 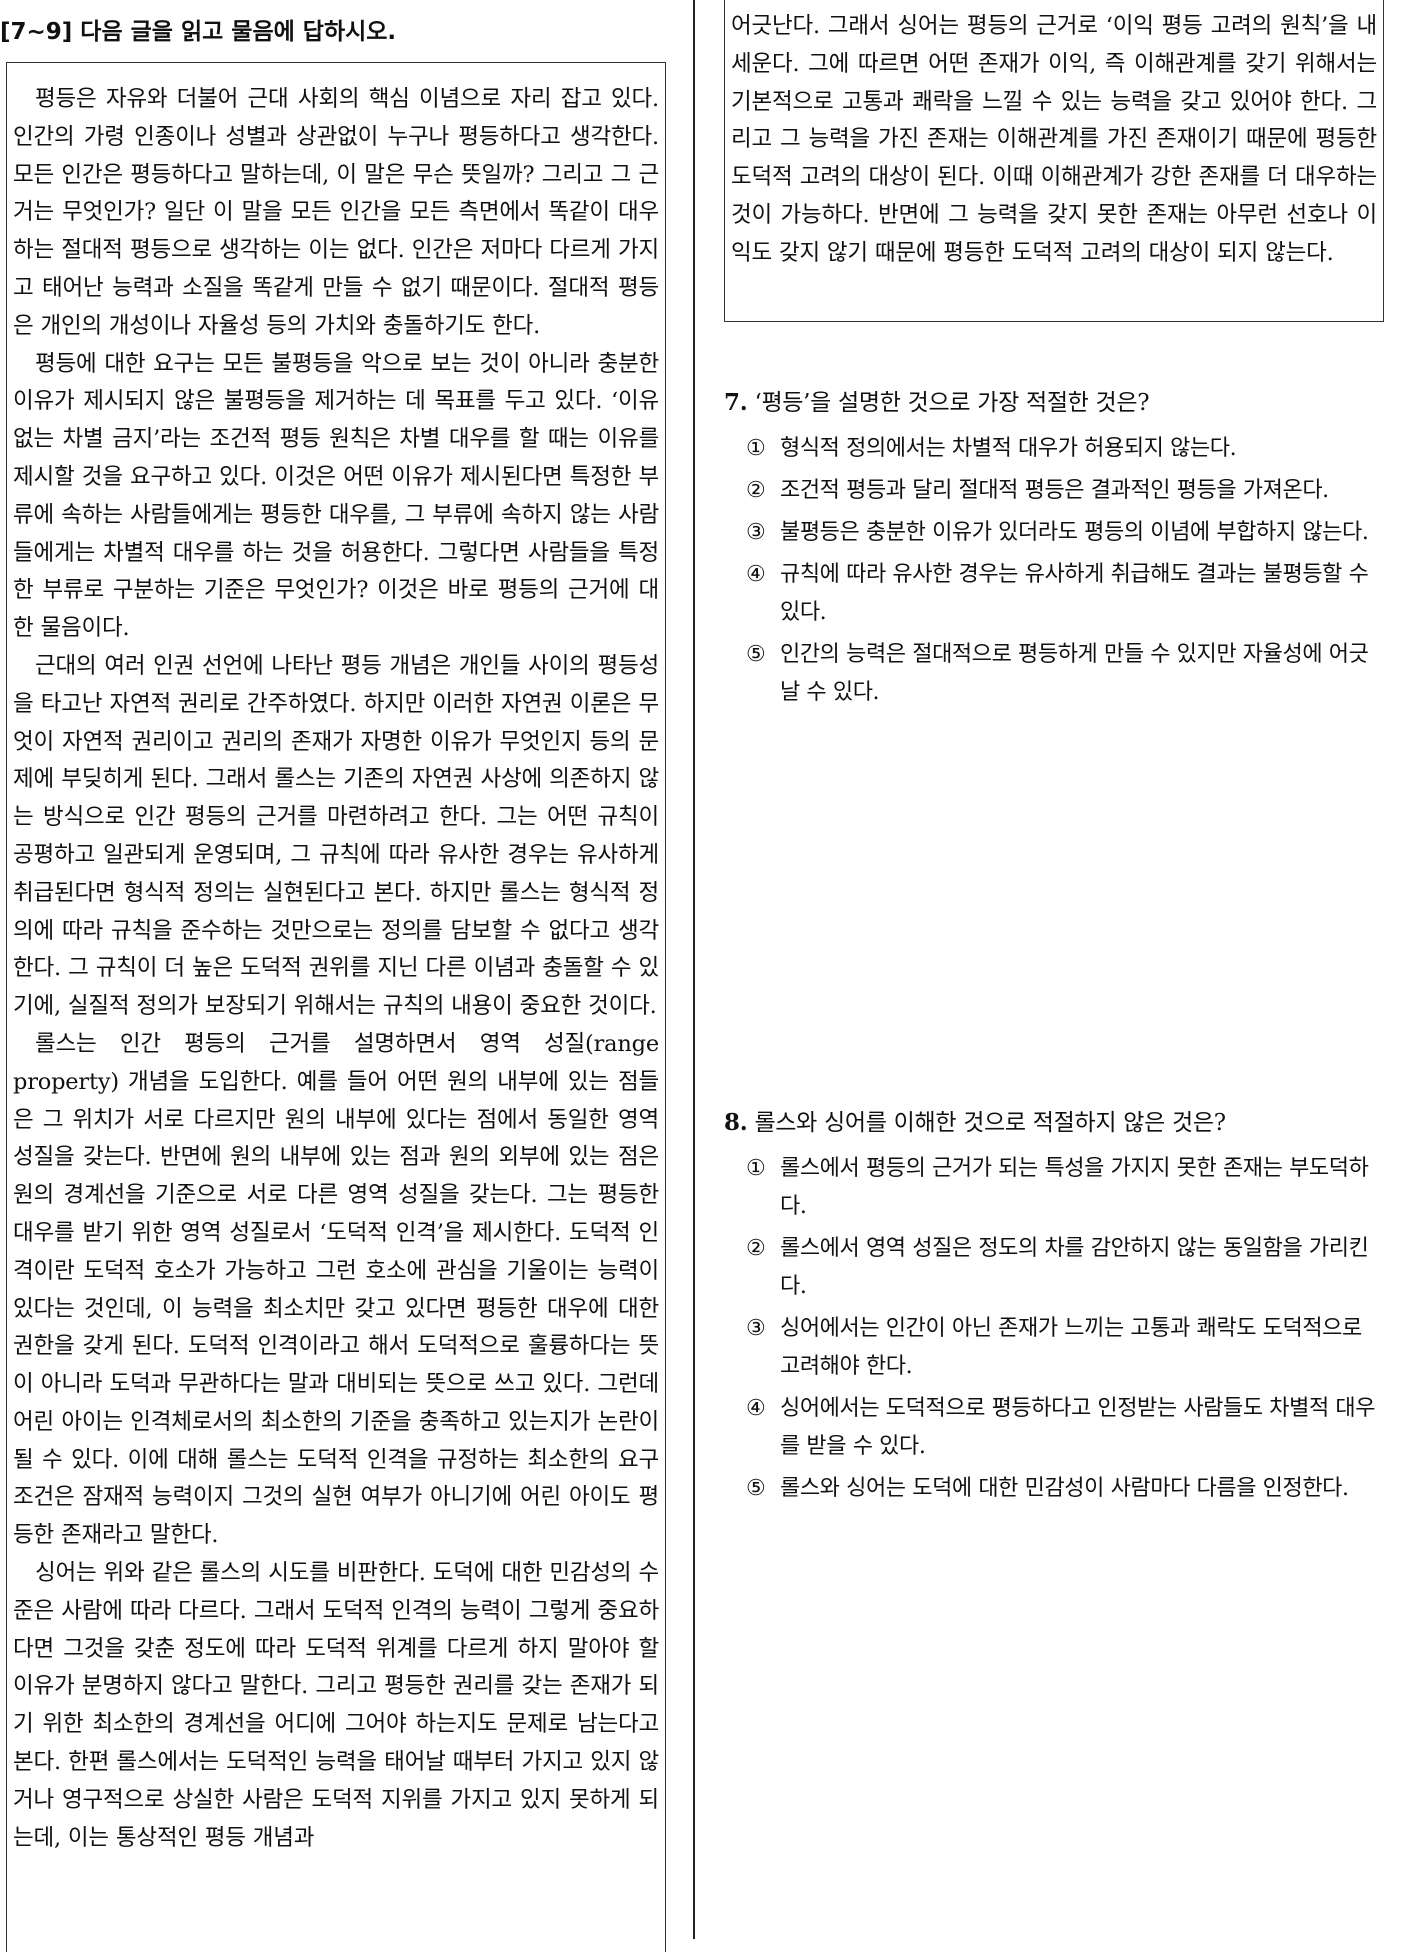 I want to click on section-header: [7~9] 다음 글을 읽고 물음에 답하시오., so click(x=198, y=32).